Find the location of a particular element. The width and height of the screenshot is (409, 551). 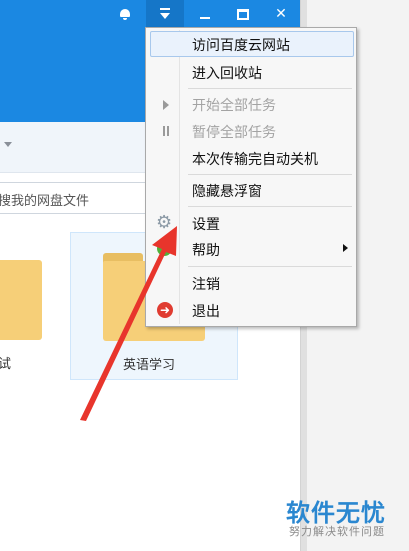

menu-item-label: 退出 is located at coordinates (206, 312).